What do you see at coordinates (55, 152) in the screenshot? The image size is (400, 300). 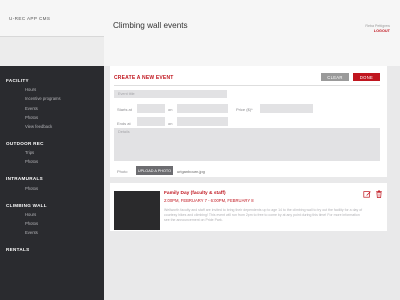 I see `sidebar-item: Trips` at bounding box center [55, 152].